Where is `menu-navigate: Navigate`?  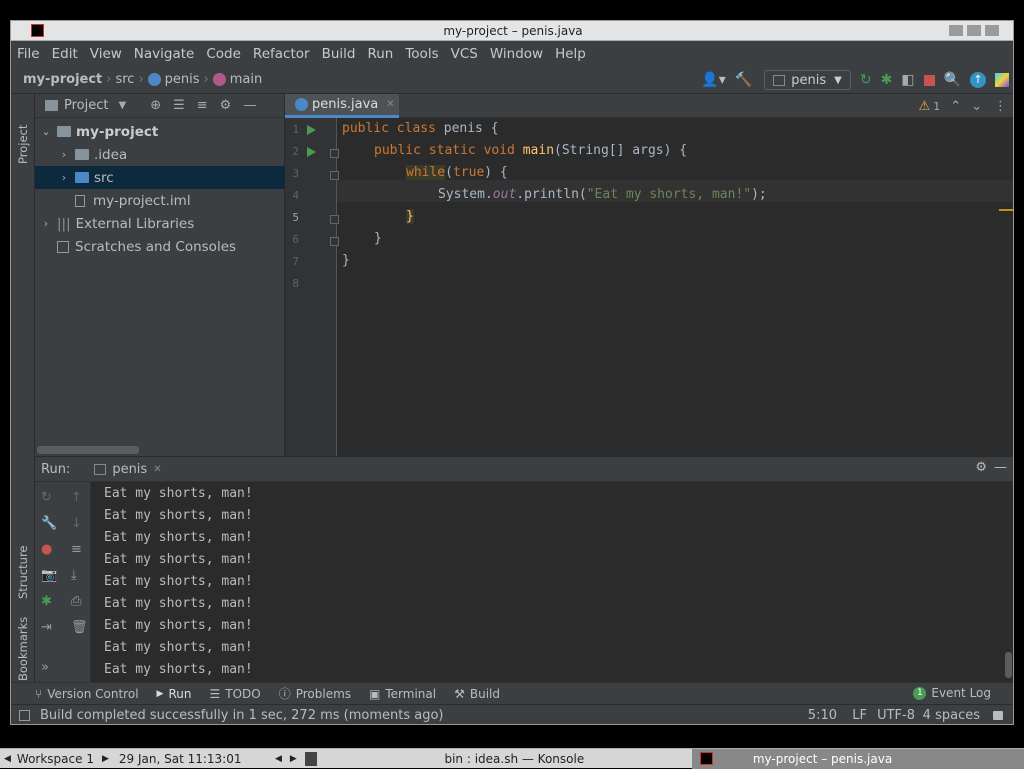 menu-navigate: Navigate is located at coordinates (164, 54).